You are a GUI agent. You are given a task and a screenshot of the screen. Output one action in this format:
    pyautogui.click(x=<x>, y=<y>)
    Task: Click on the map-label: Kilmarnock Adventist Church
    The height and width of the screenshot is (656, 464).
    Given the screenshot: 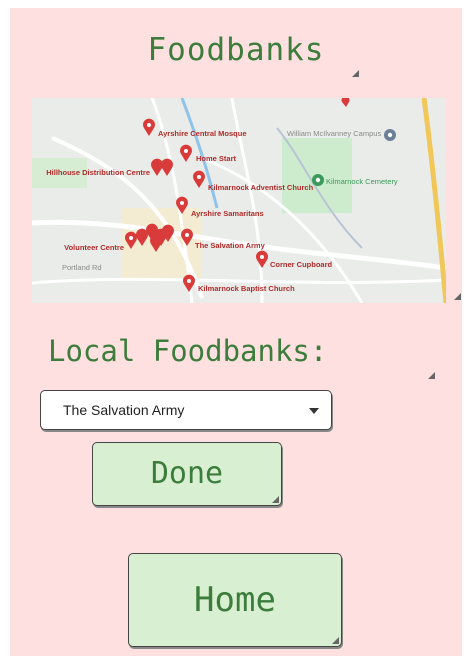 What is the action you would take?
    pyautogui.click(x=261, y=187)
    